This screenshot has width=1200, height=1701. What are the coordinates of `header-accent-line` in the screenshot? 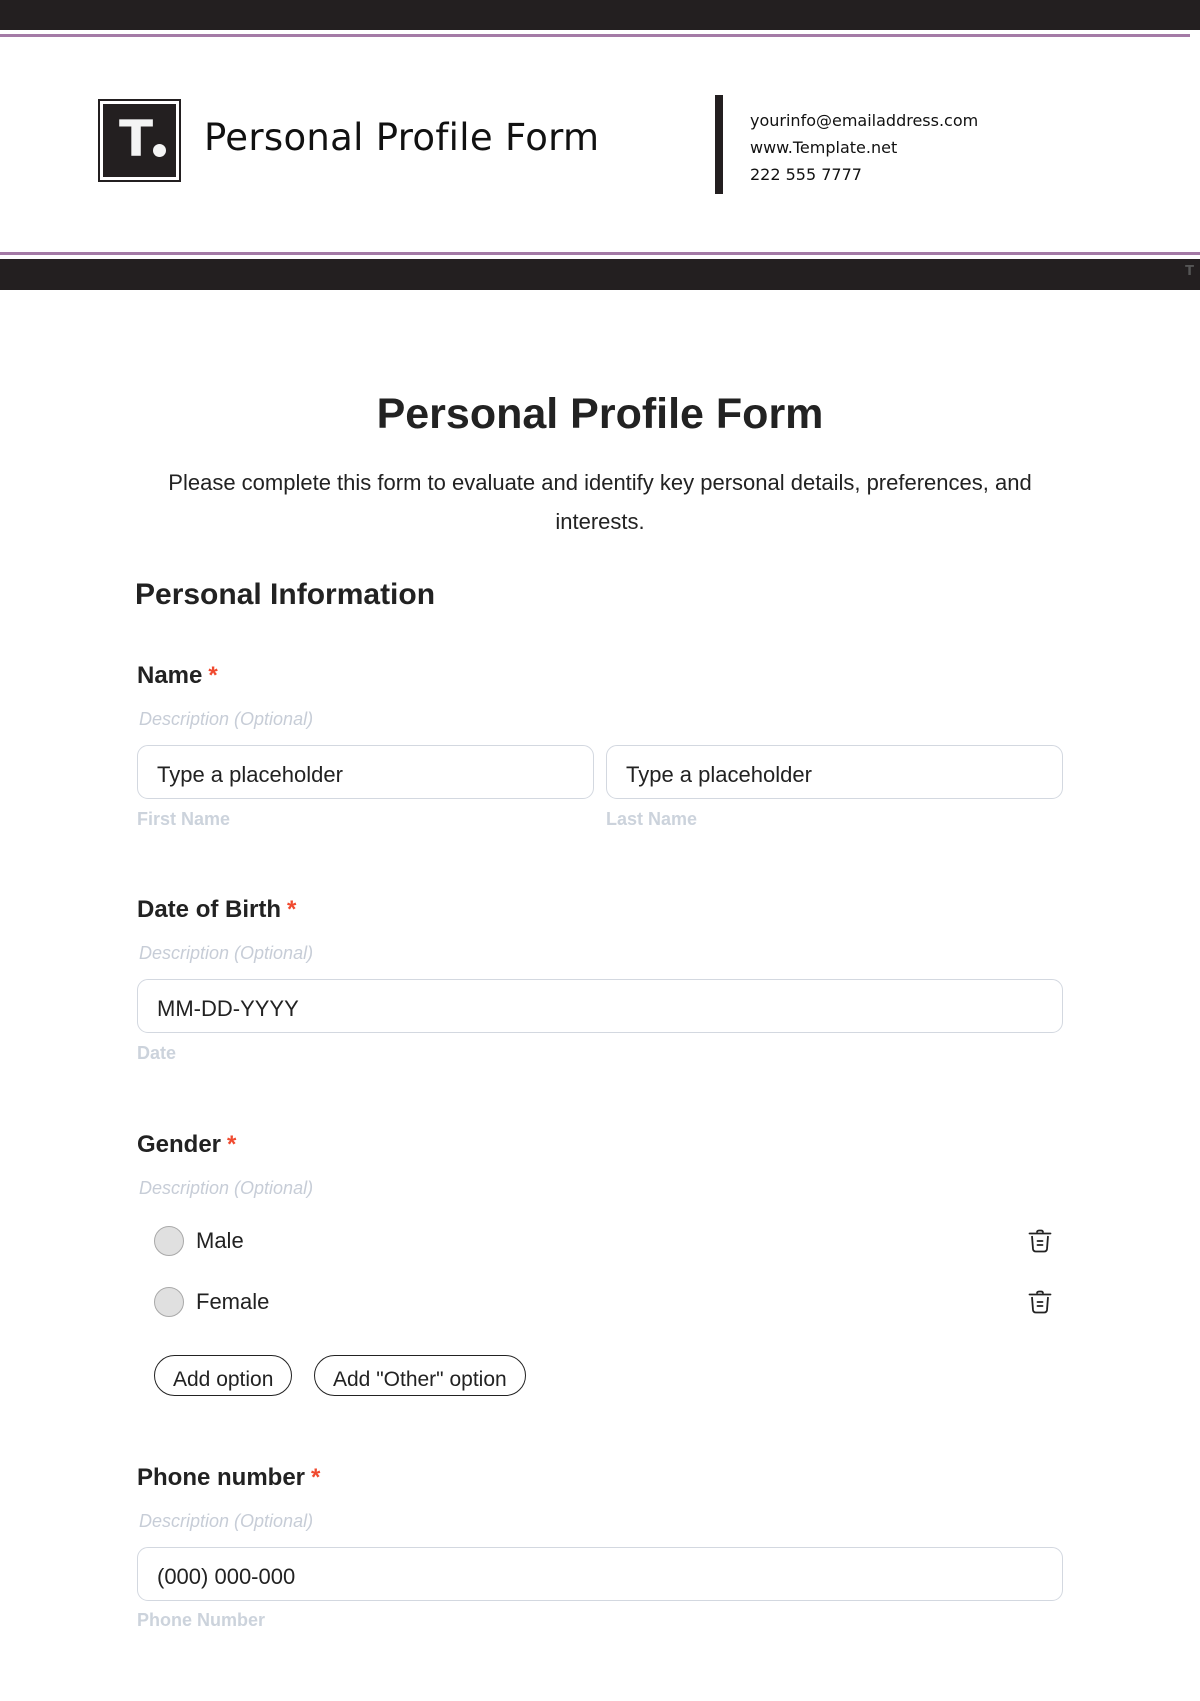 It's located at (595, 35).